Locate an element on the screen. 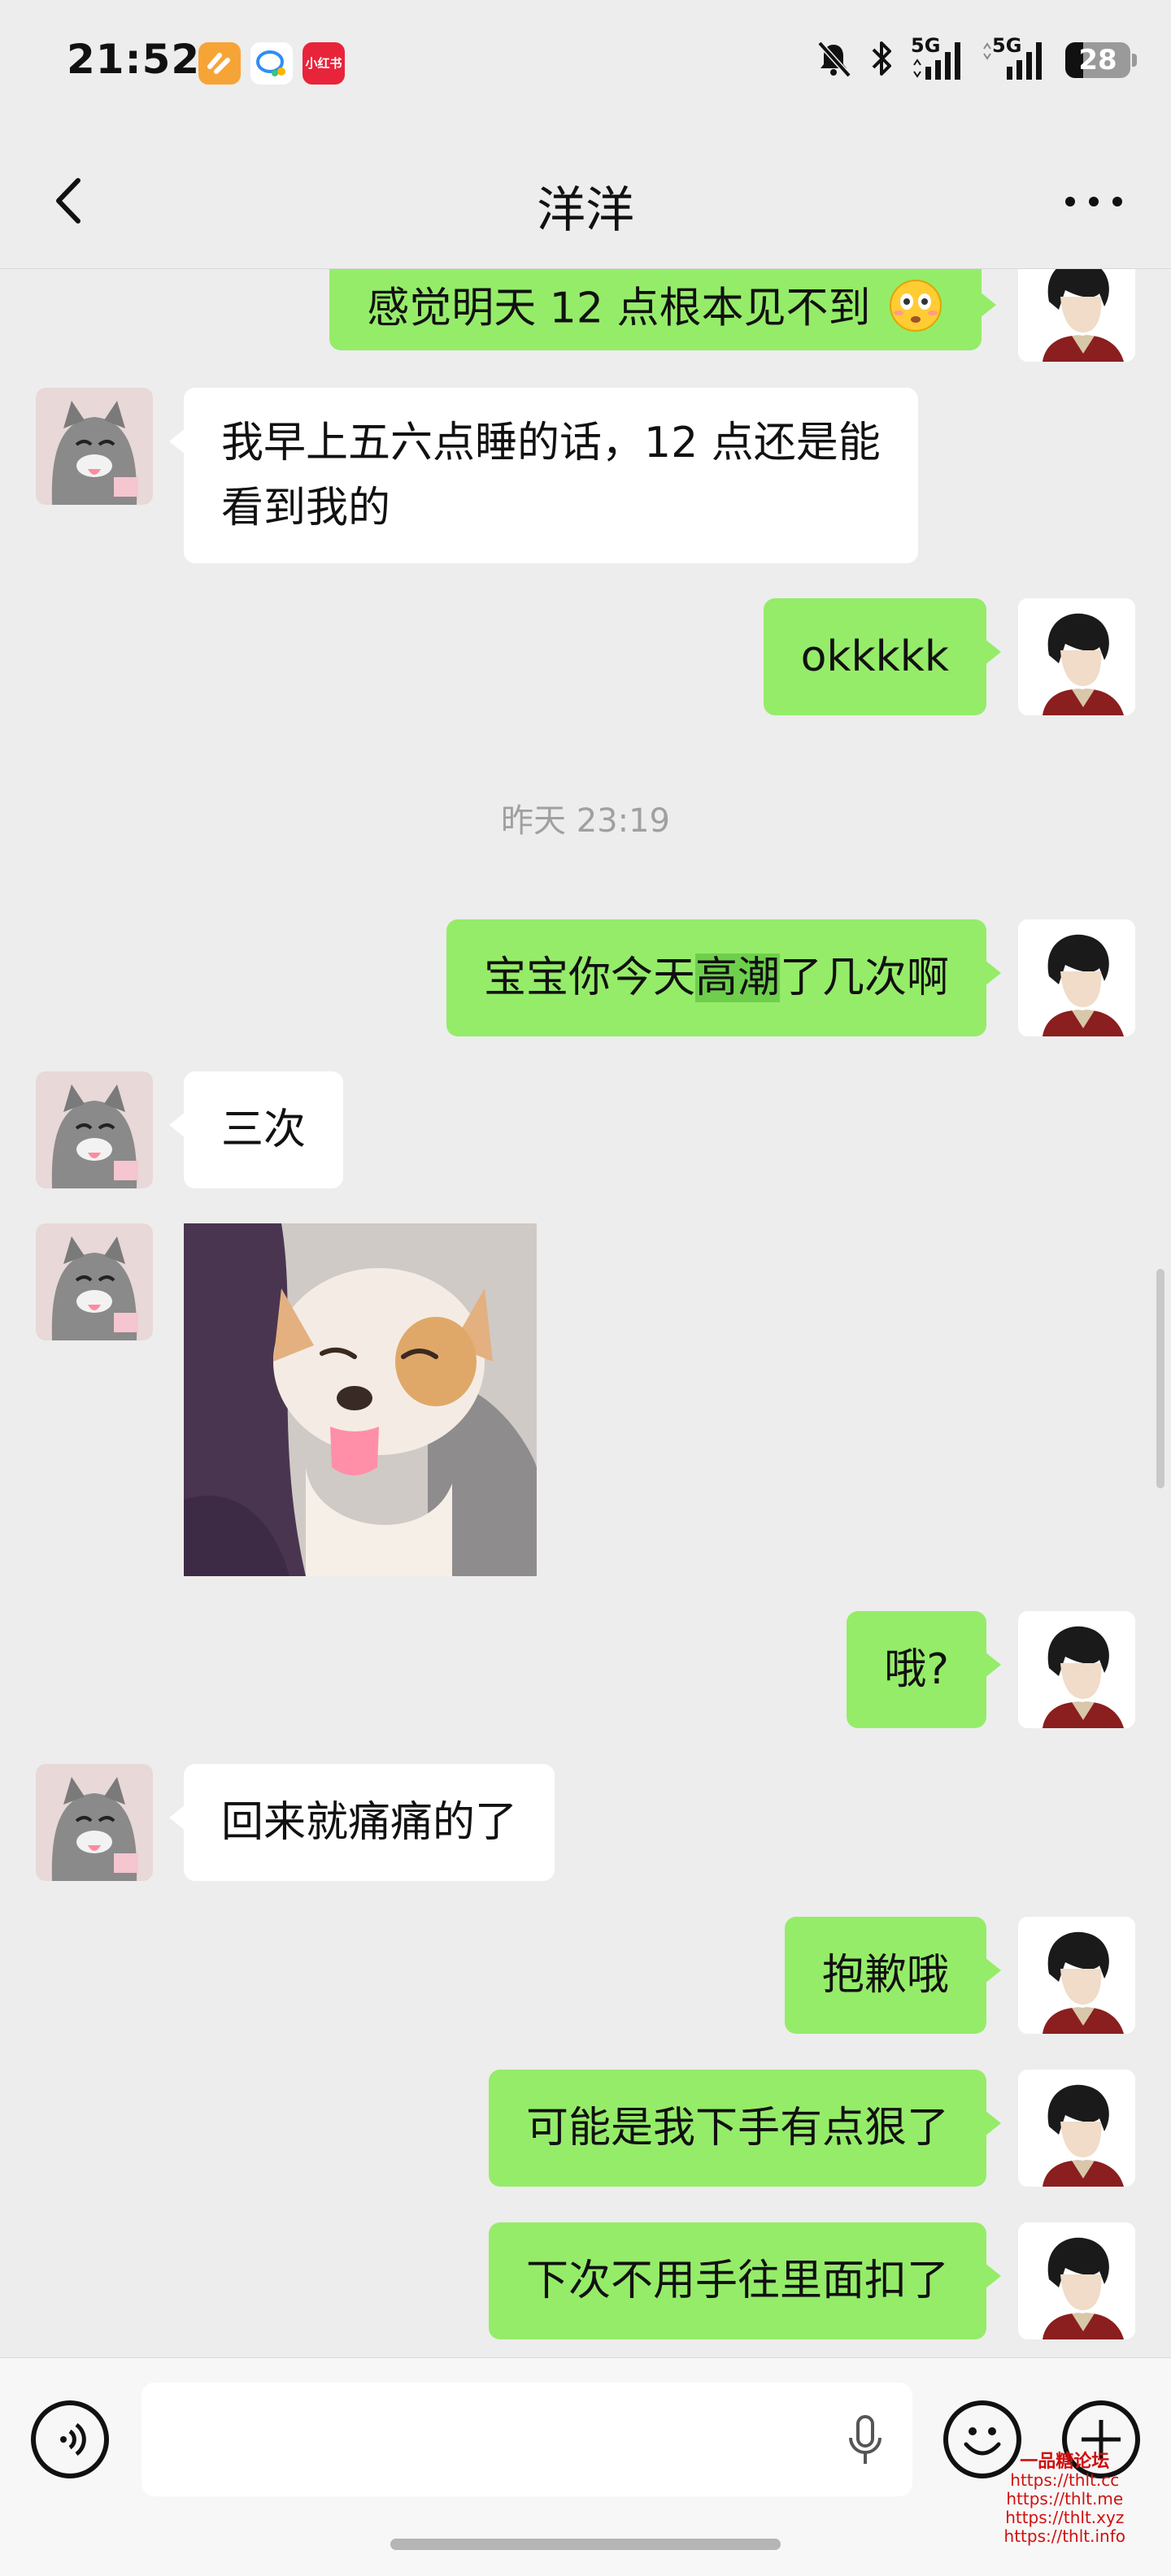 Image resolution: width=1171 pixels, height=2576 pixels. message-text: 哦? is located at coordinates (917, 1669).